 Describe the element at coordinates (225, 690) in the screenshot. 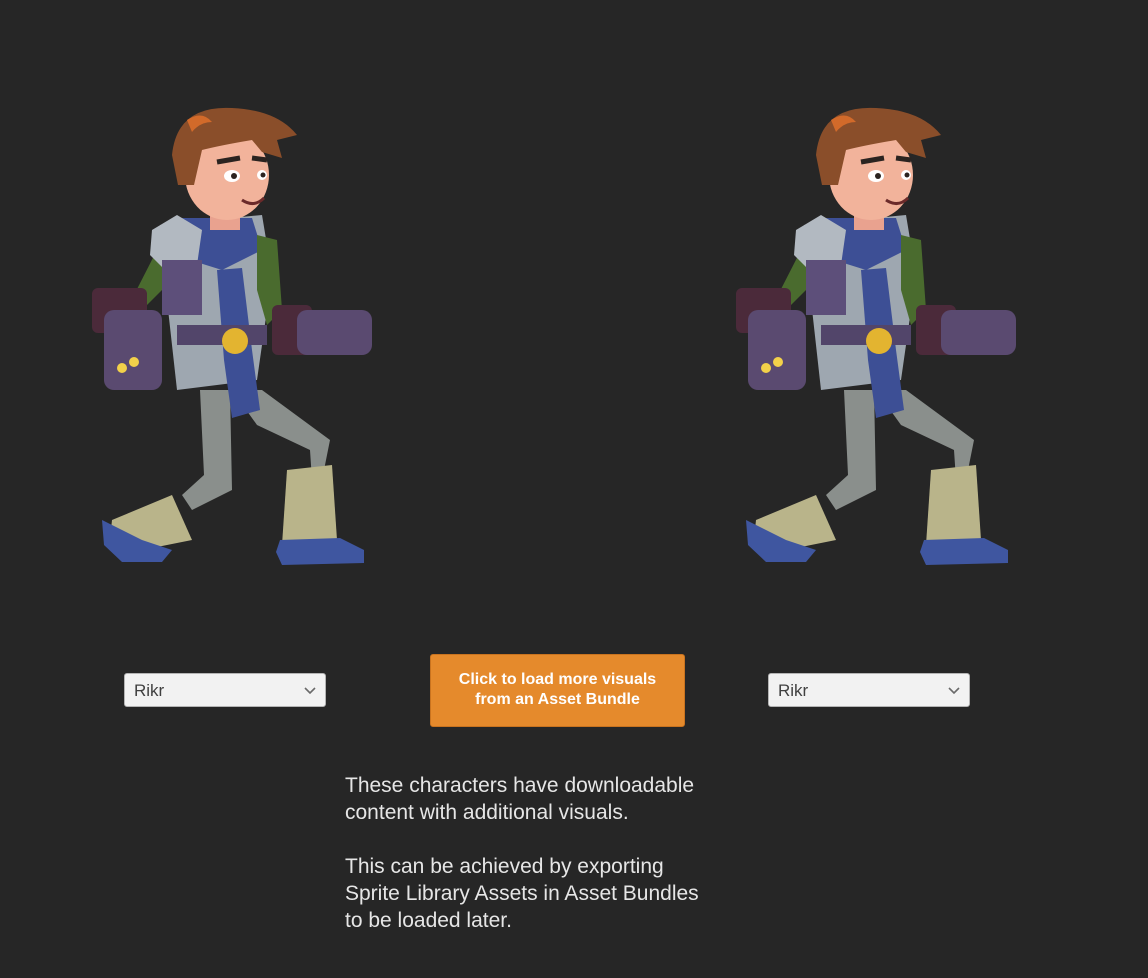

I see `character-select-dropdown-left: Rikr` at that location.